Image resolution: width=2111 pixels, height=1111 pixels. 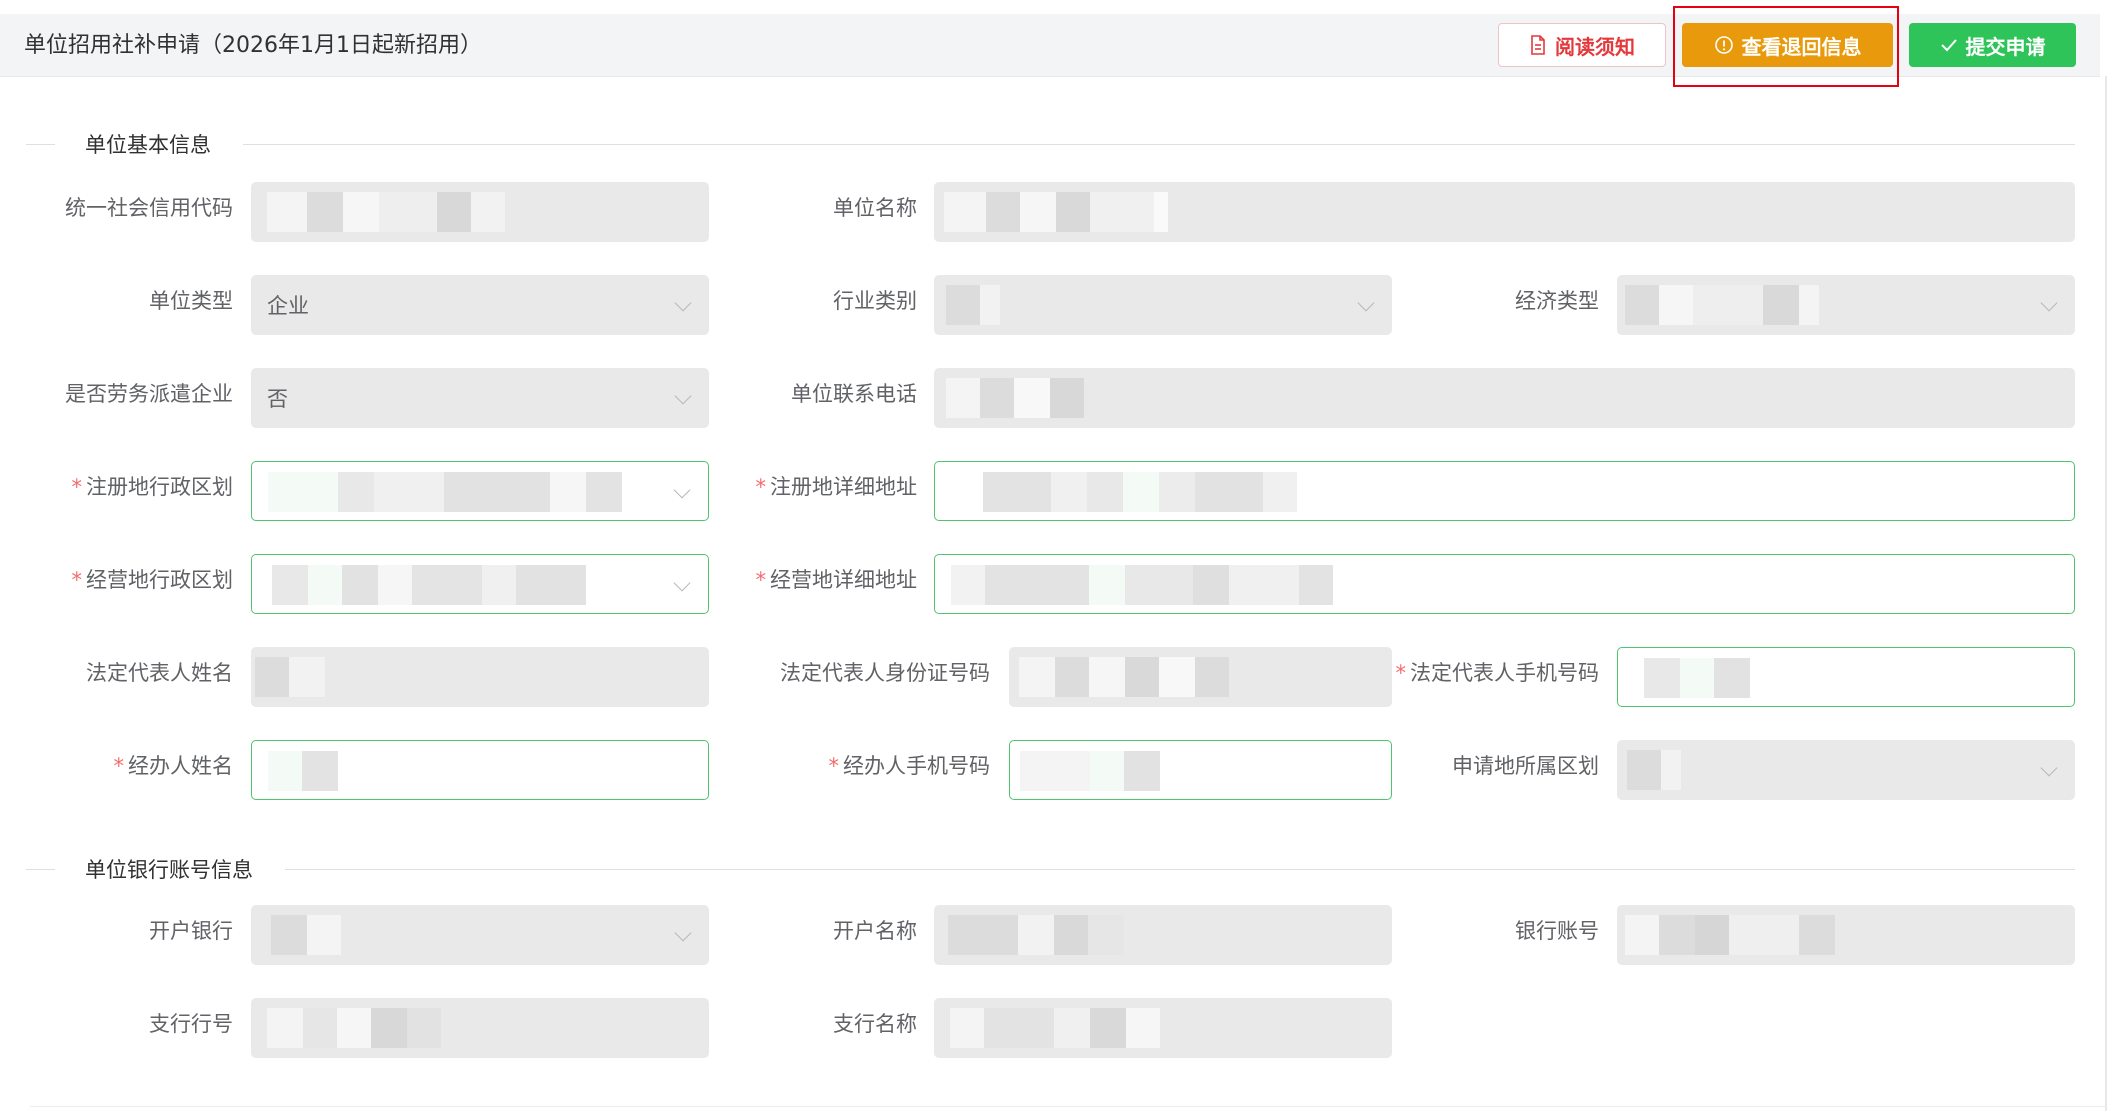 What do you see at coordinates (480, 770) in the screenshot?
I see `agent-name-input` at bounding box center [480, 770].